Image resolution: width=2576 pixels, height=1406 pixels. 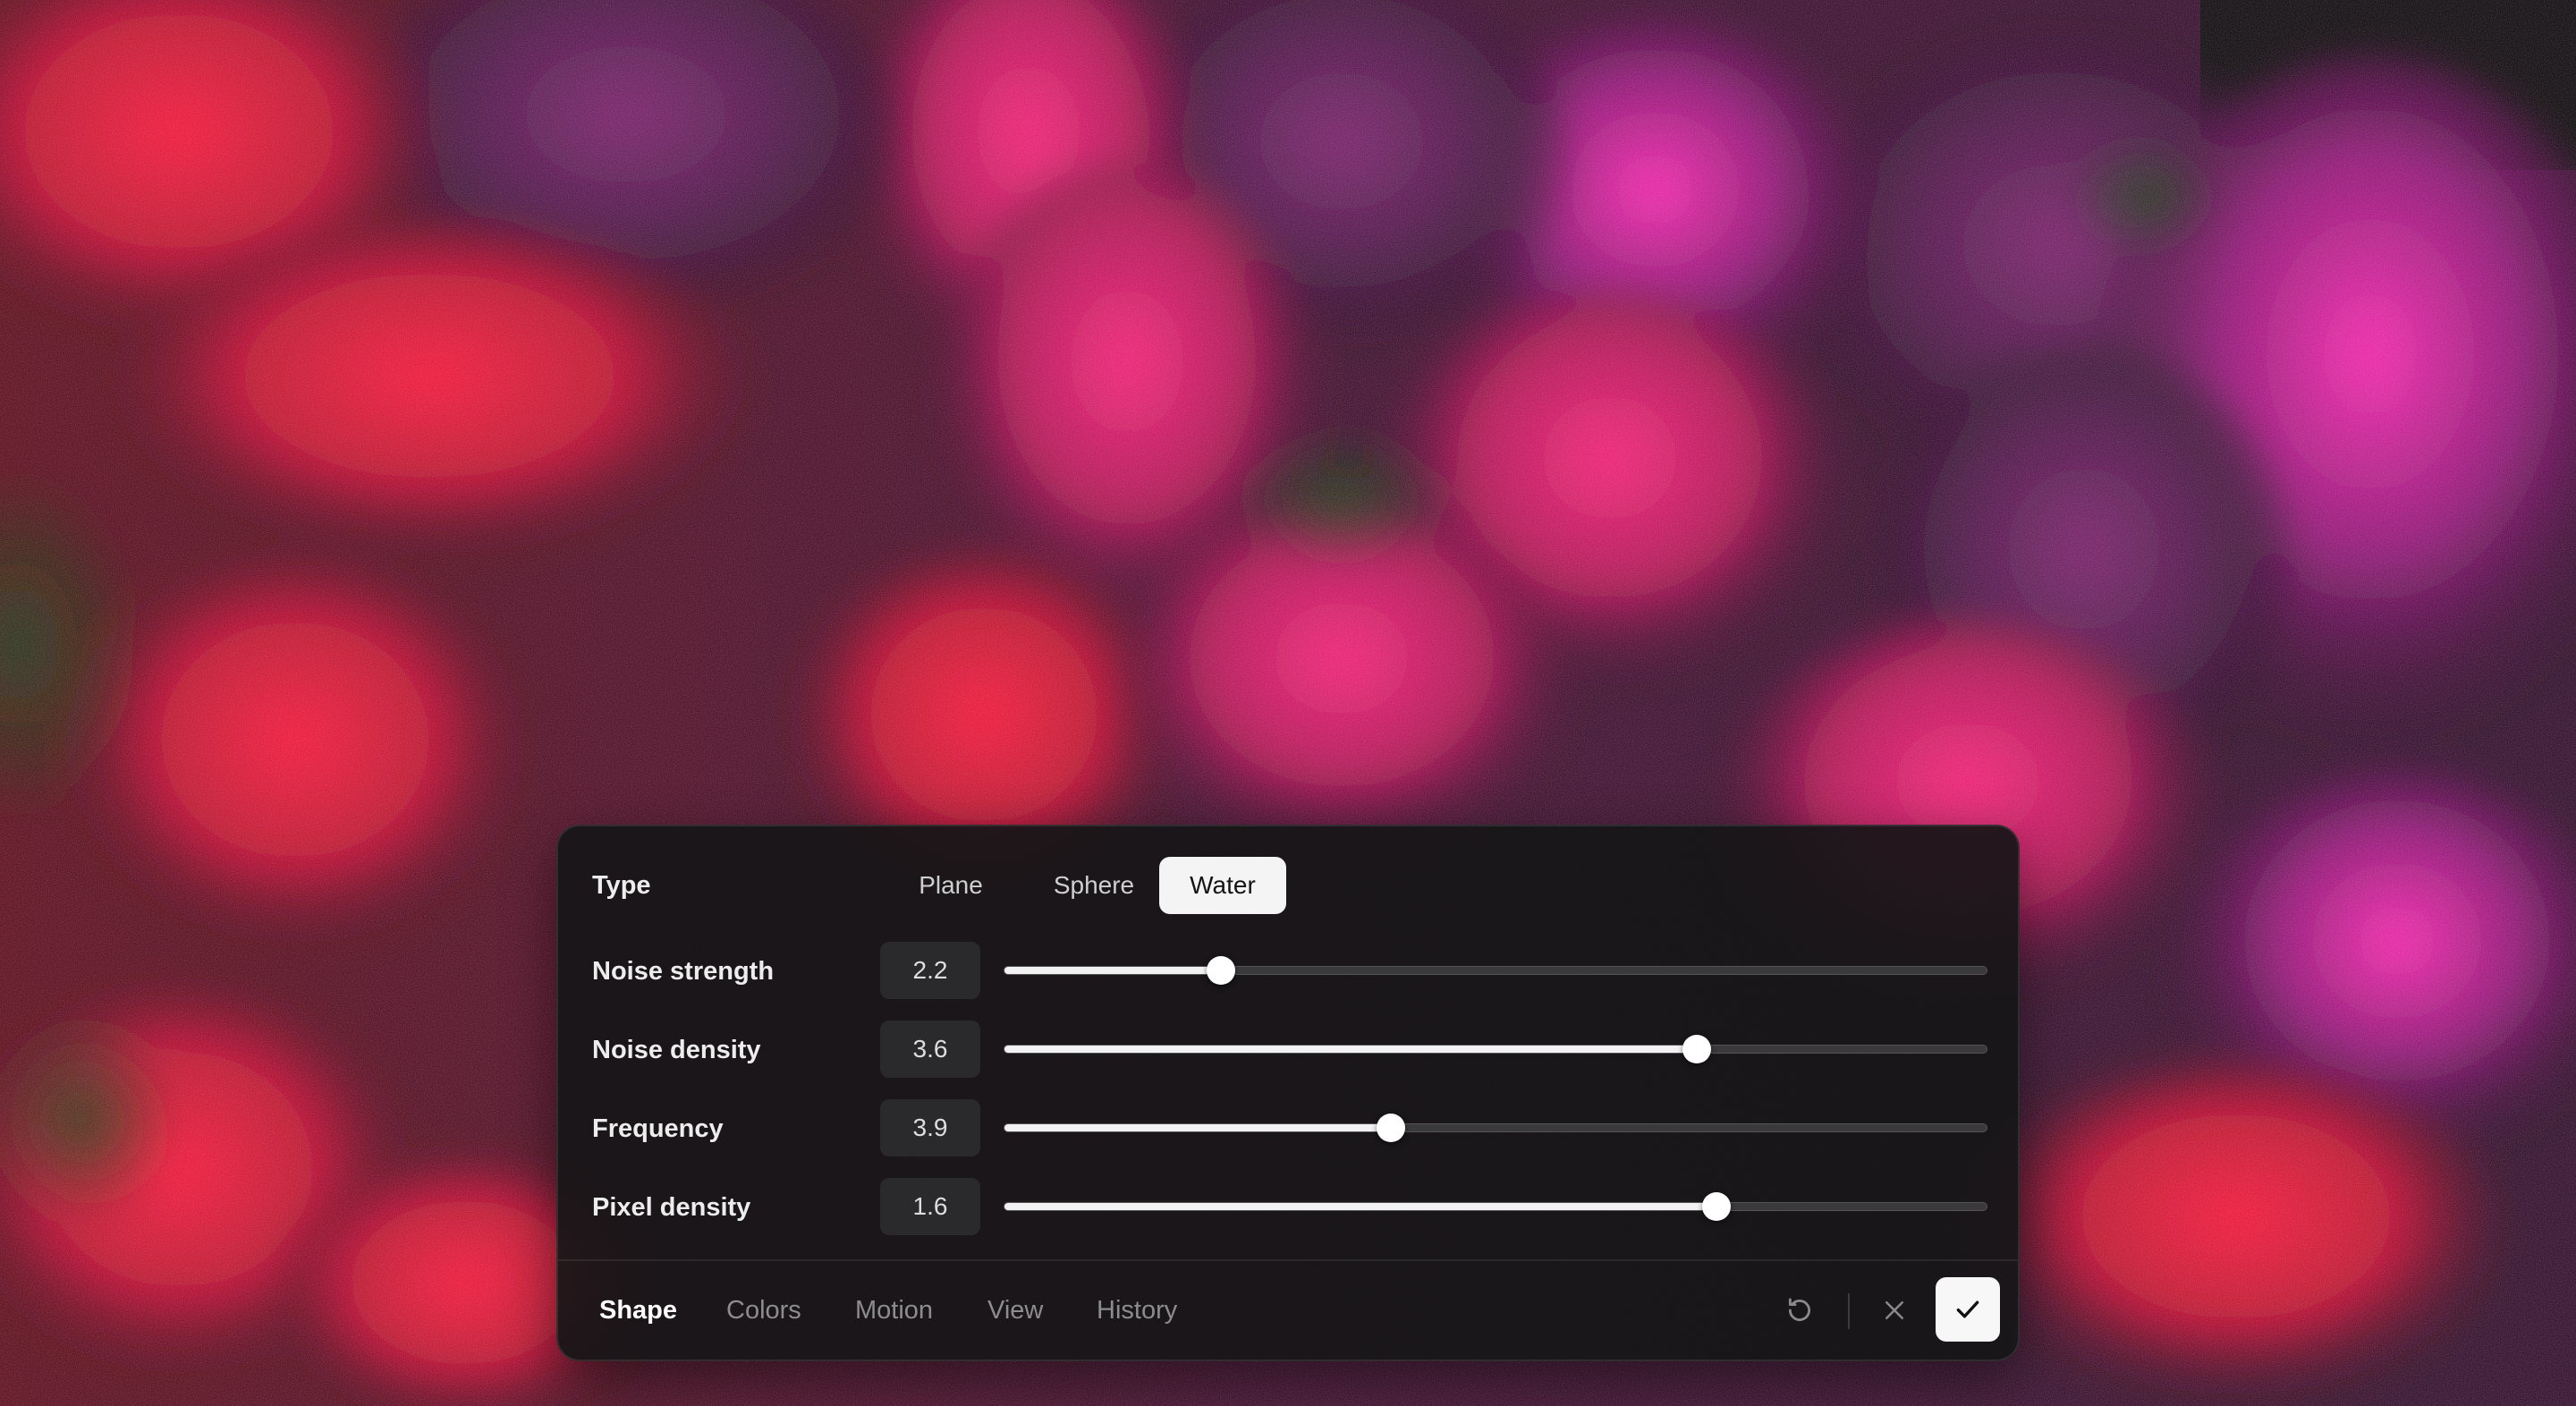 I want to click on footer-divider, so click(x=1849, y=1311).